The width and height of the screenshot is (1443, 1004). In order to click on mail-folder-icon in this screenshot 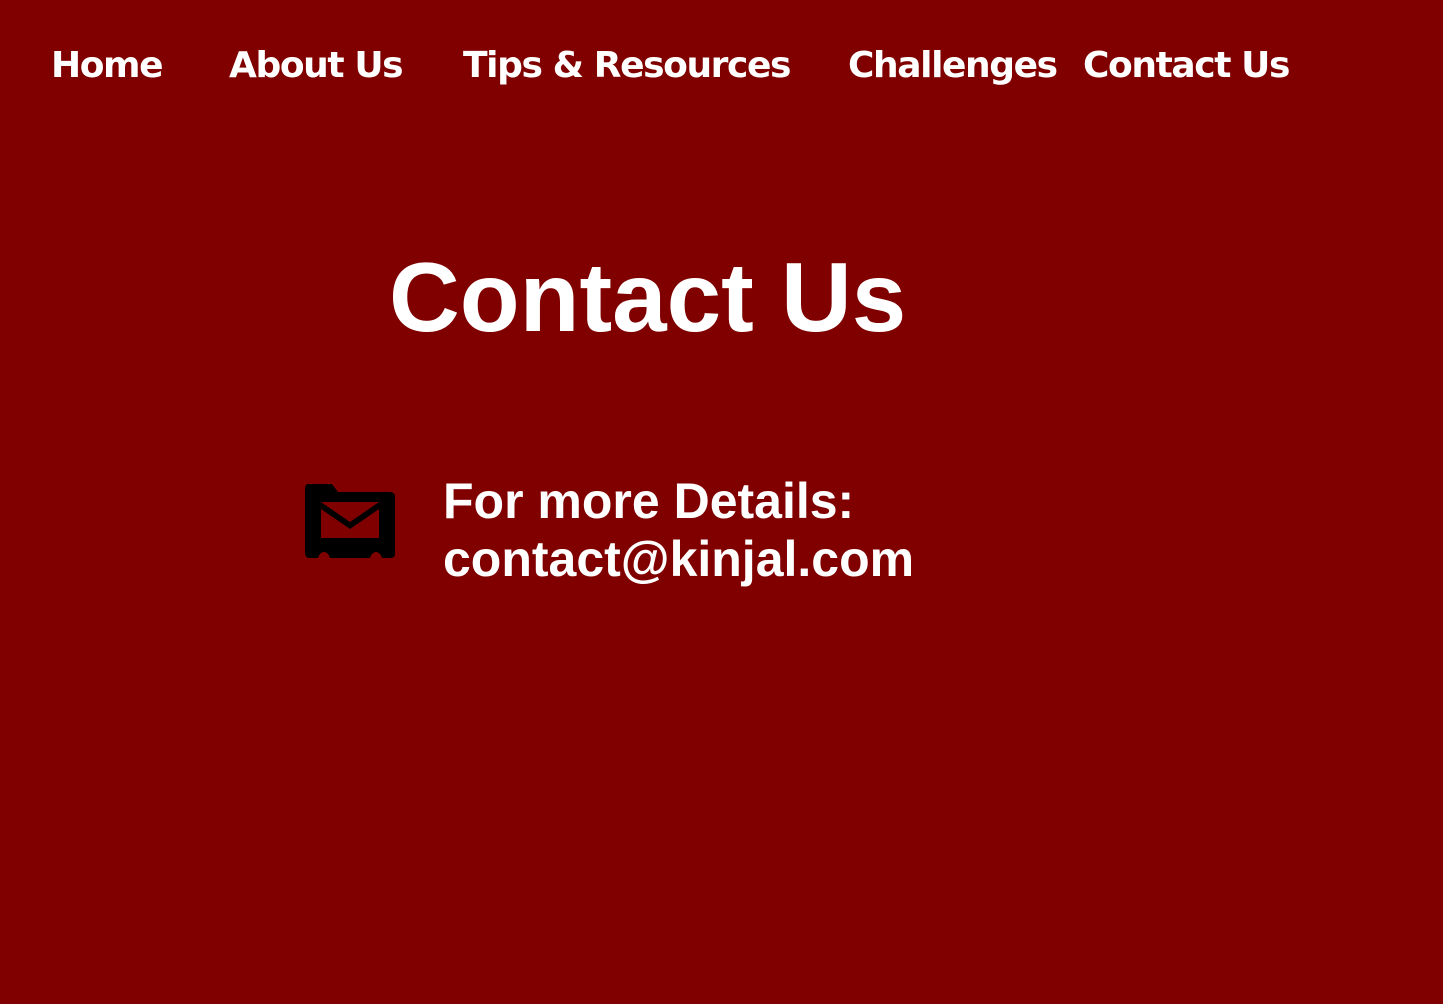, I will do `click(350, 521)`.